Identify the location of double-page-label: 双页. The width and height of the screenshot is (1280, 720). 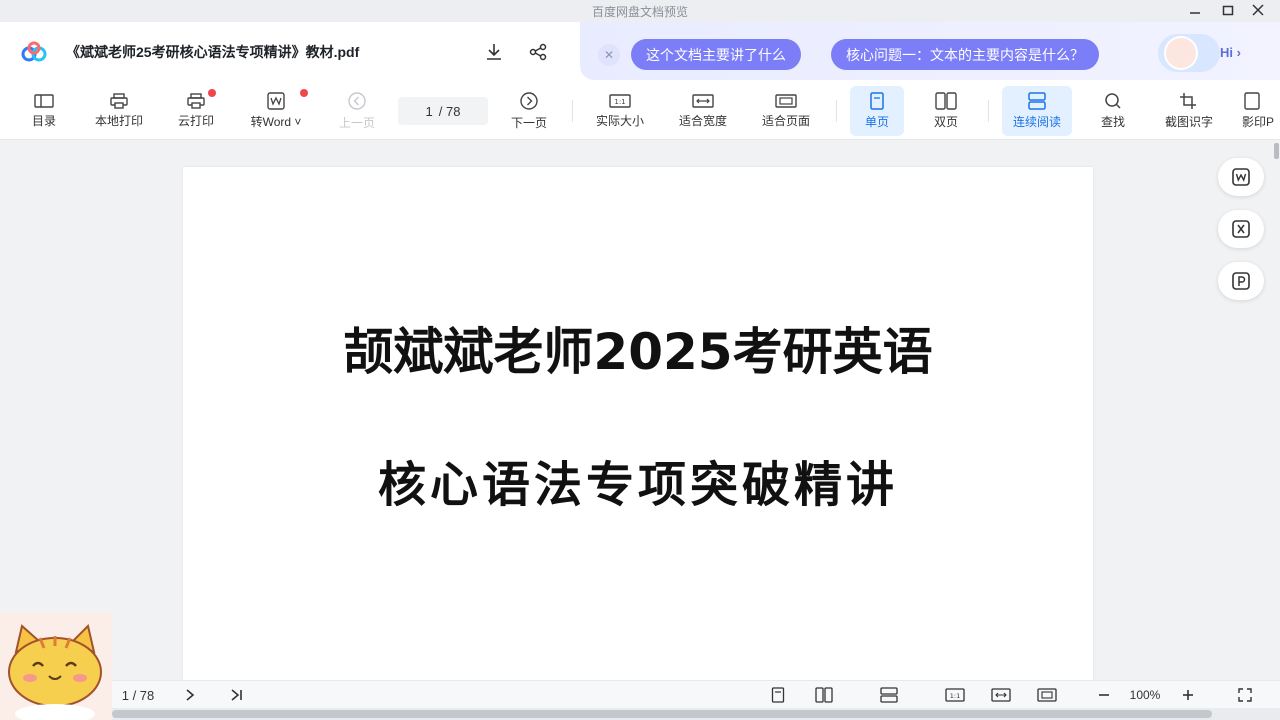
(945, 122).